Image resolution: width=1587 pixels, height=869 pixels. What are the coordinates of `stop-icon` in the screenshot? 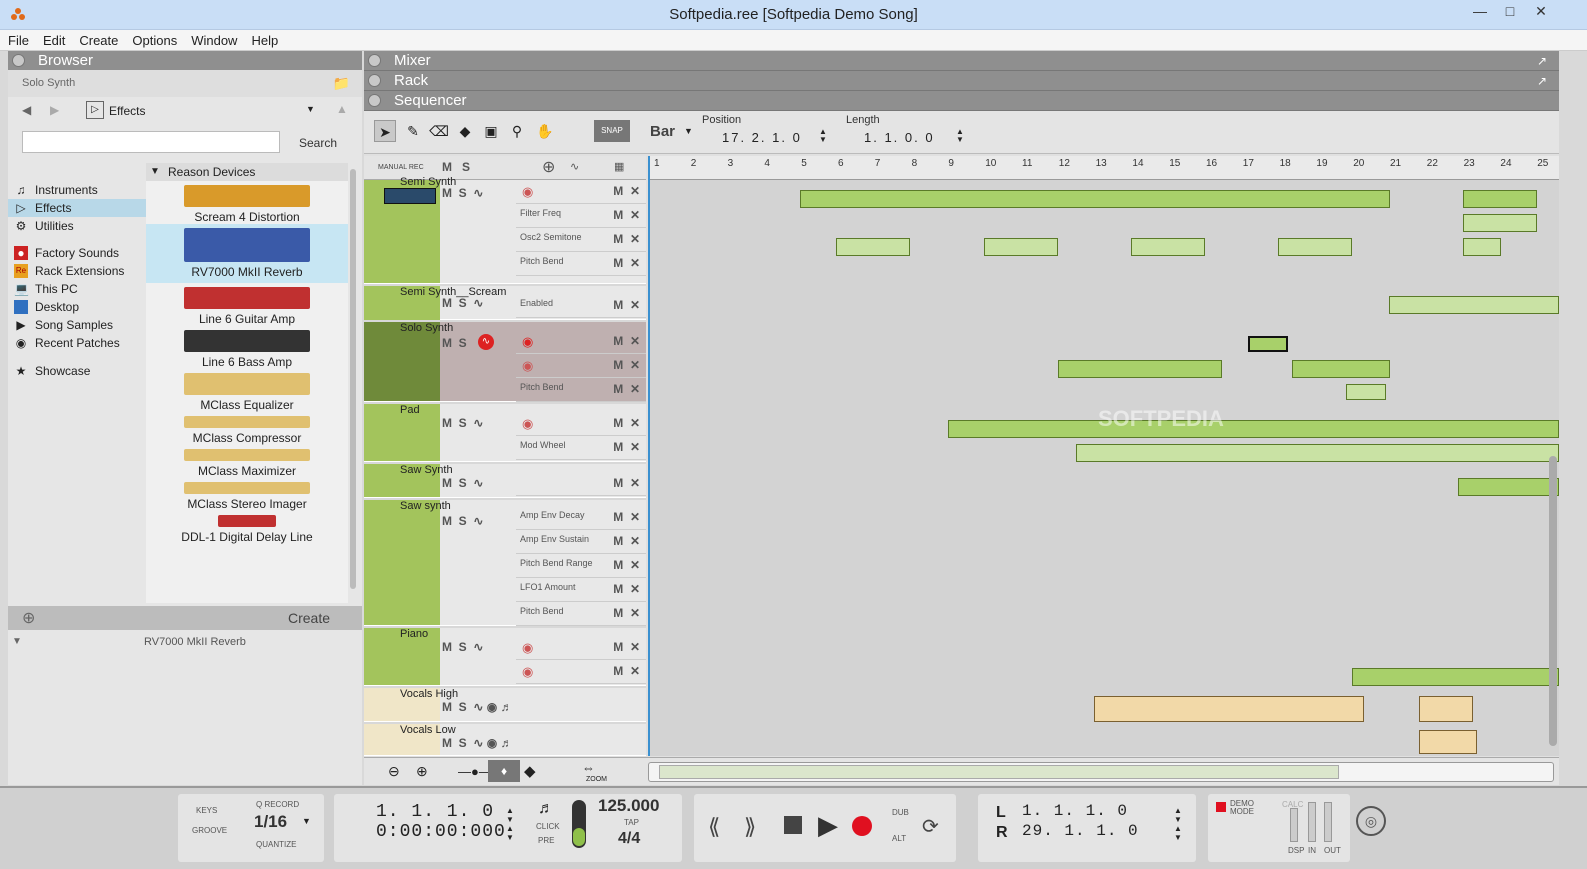 It's located at (793, 825).